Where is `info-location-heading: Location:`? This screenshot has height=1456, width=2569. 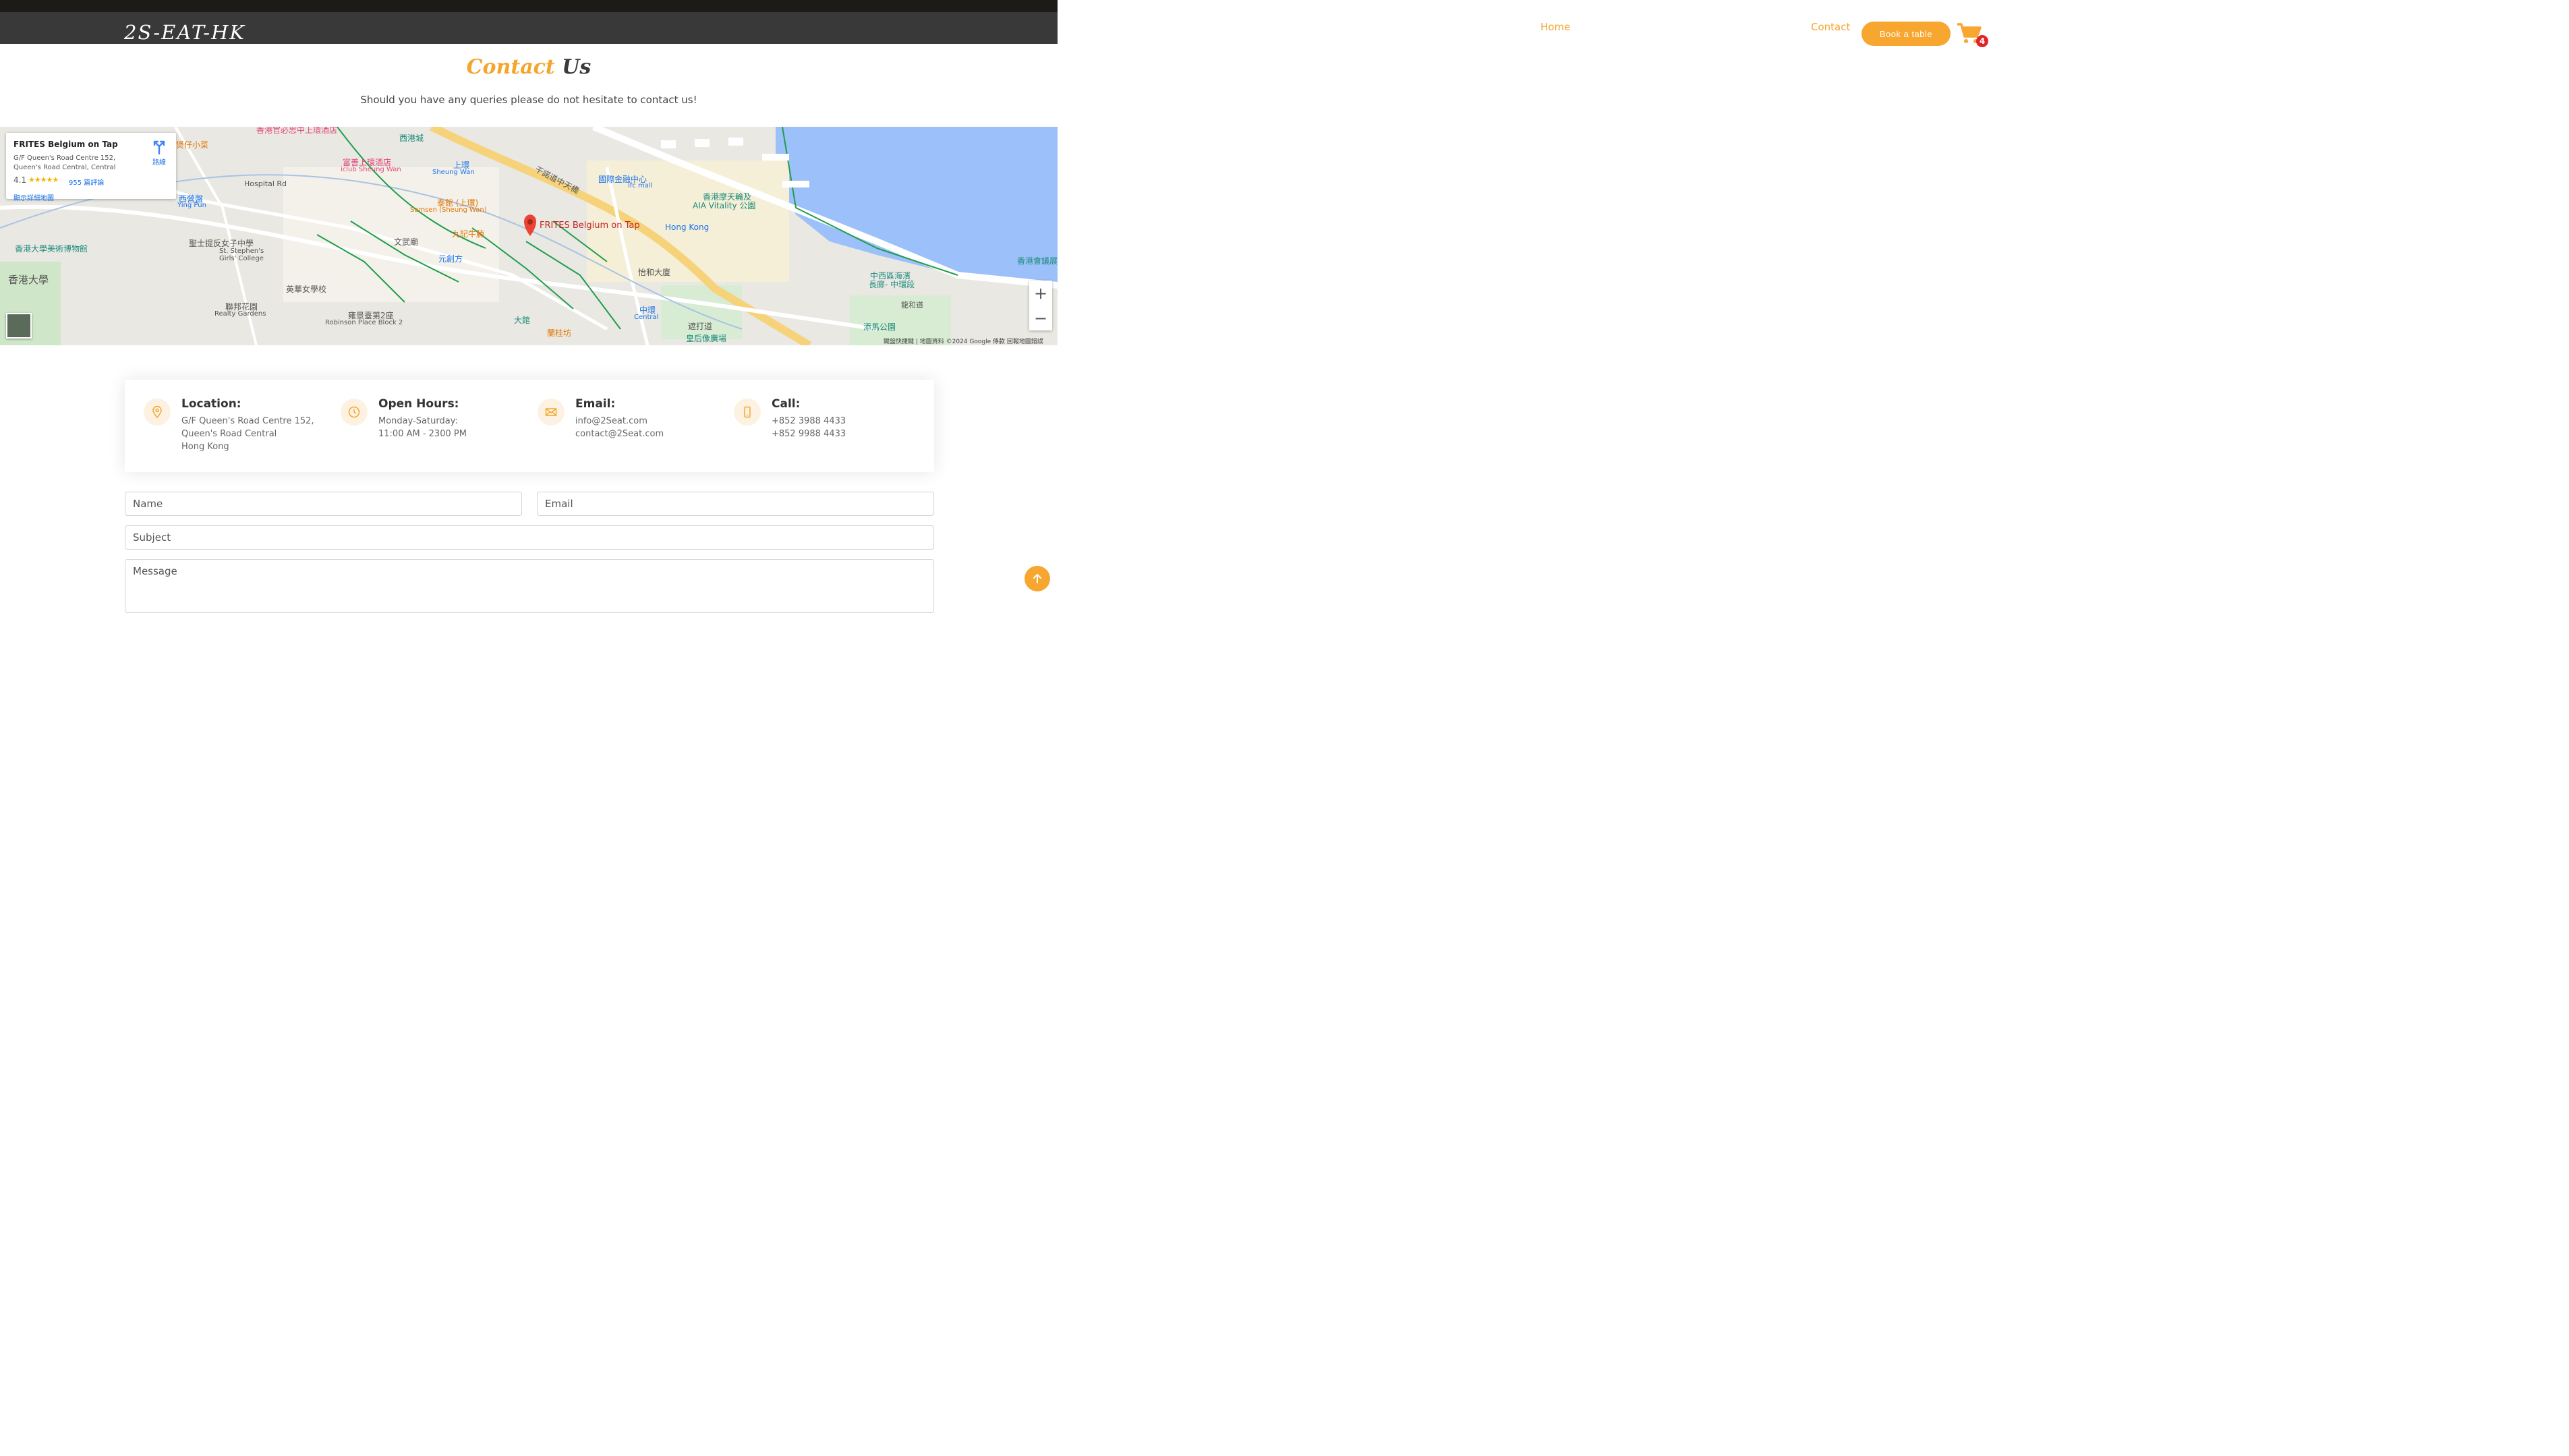
info-location-heading: Location: is located at coordinates (211, 404).